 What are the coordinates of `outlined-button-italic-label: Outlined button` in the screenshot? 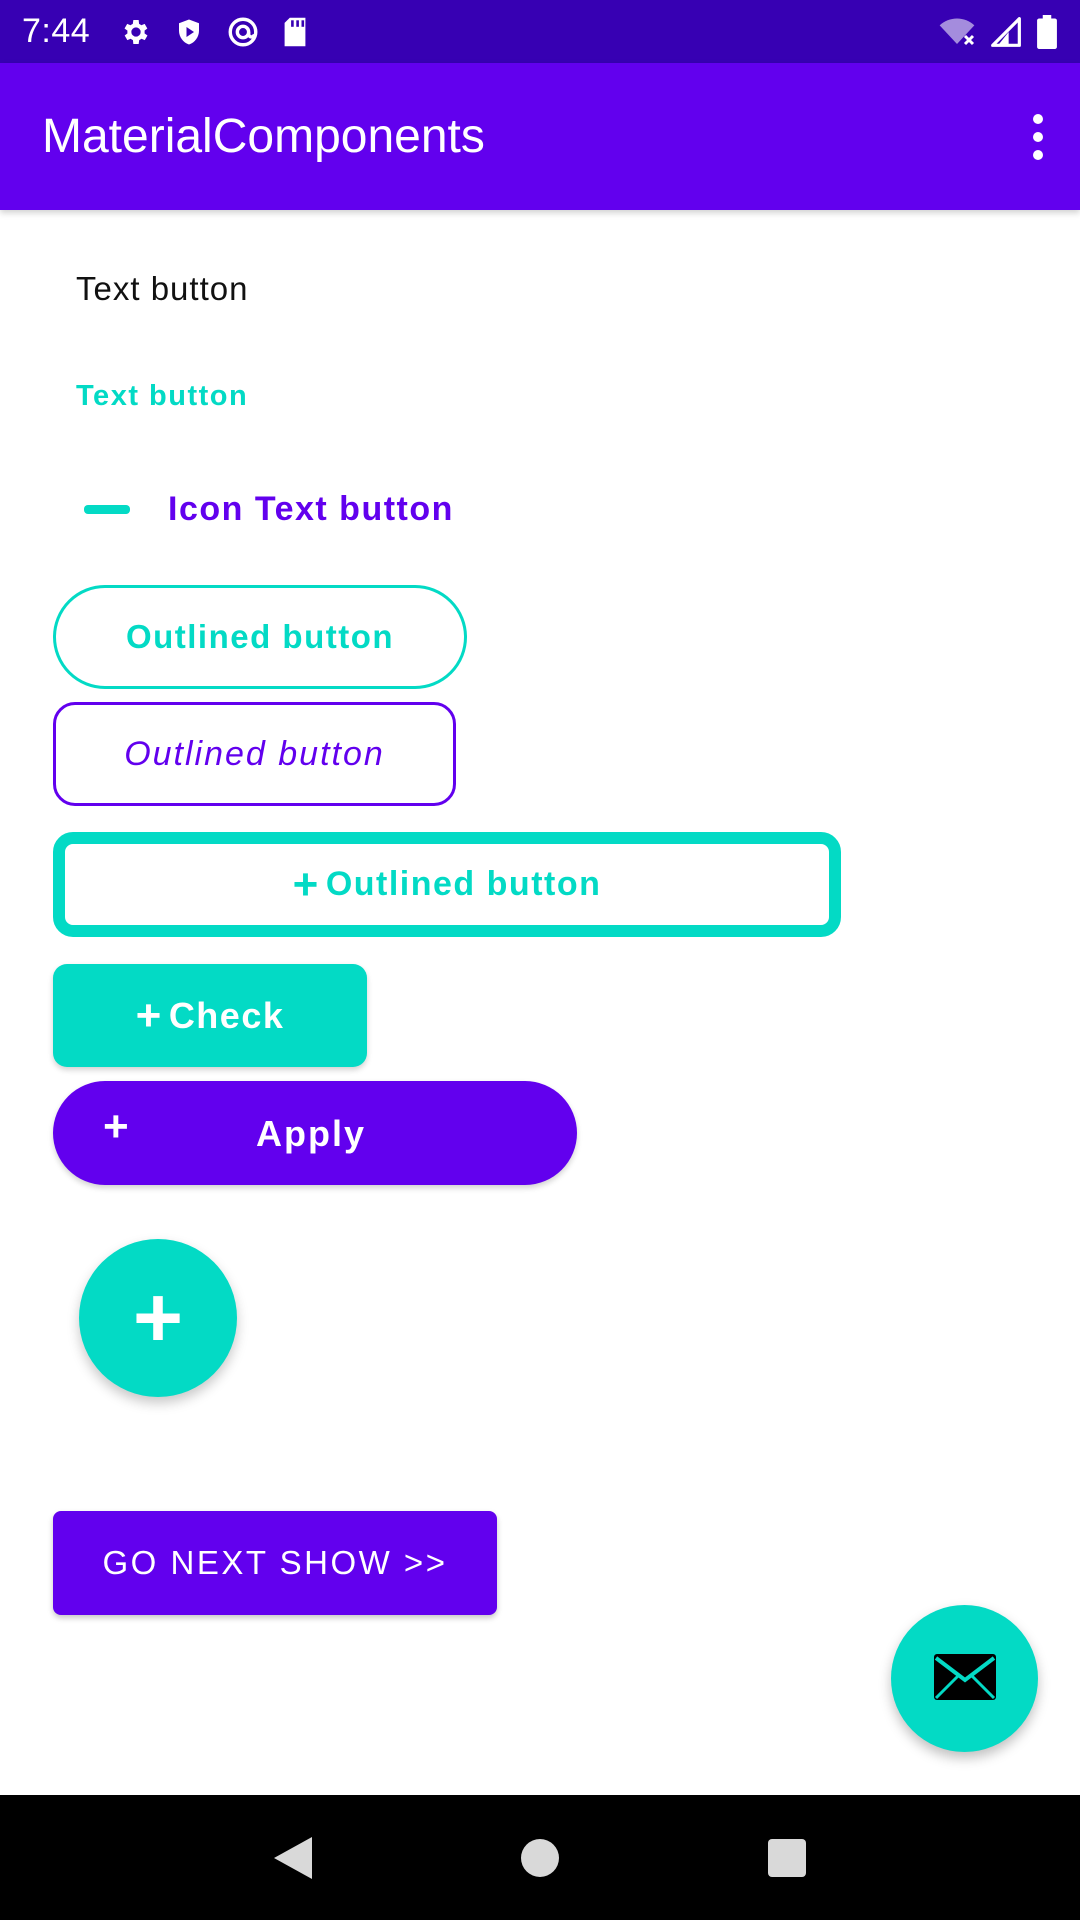 It's located at (254, 753).